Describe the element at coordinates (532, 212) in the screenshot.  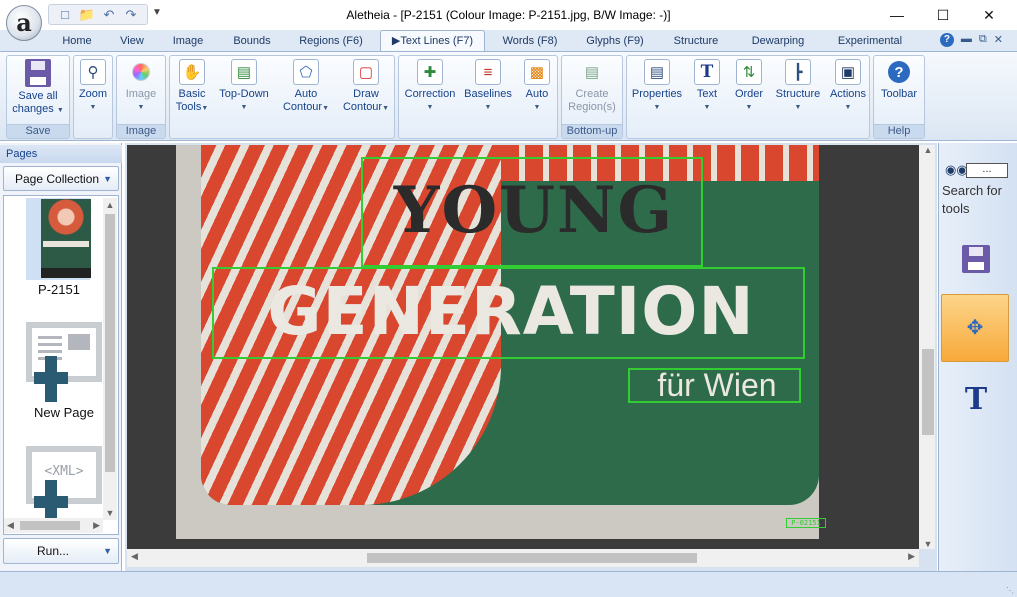
I see `text-line-box-young` at that location.